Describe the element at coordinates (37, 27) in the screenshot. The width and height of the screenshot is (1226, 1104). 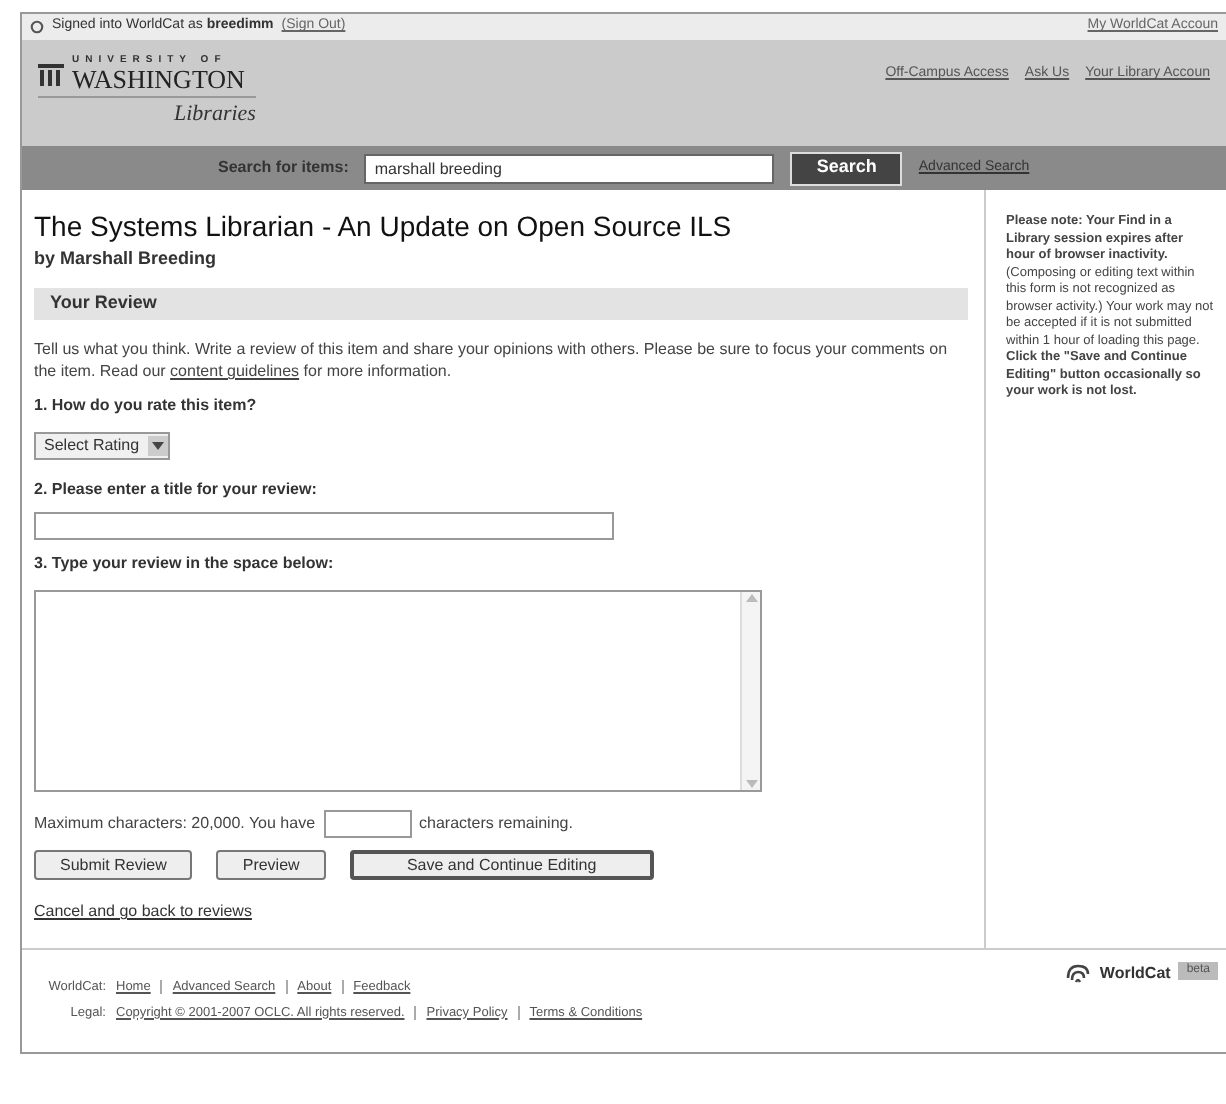
I see `status-icon` at that location.